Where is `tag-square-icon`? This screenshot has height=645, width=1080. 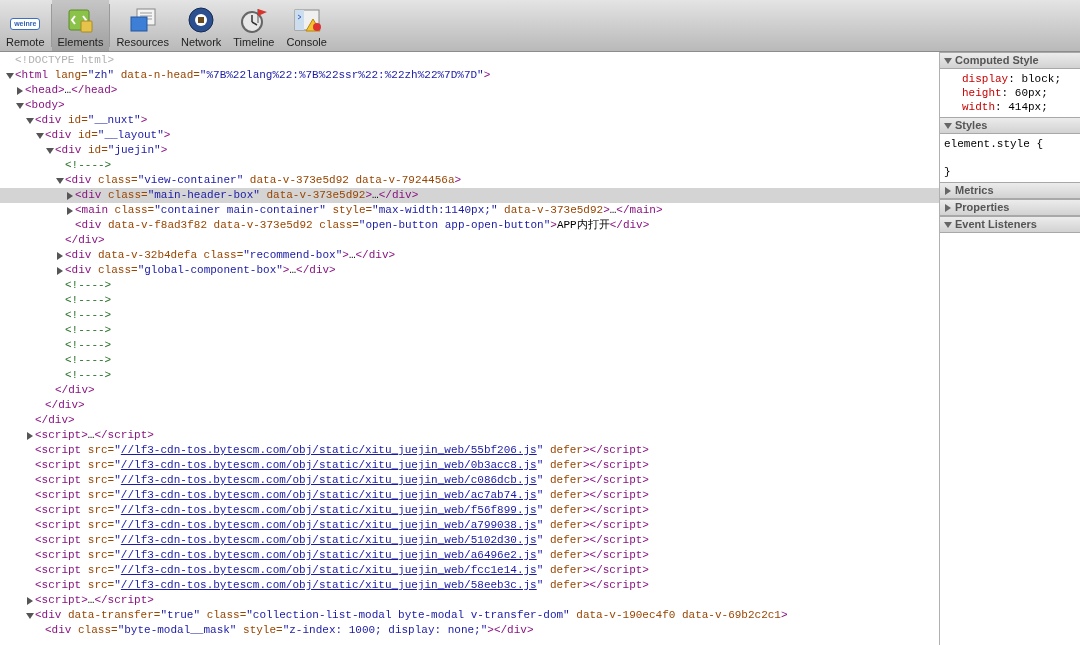
tag-square-icon is located at coordinates (80, 20).